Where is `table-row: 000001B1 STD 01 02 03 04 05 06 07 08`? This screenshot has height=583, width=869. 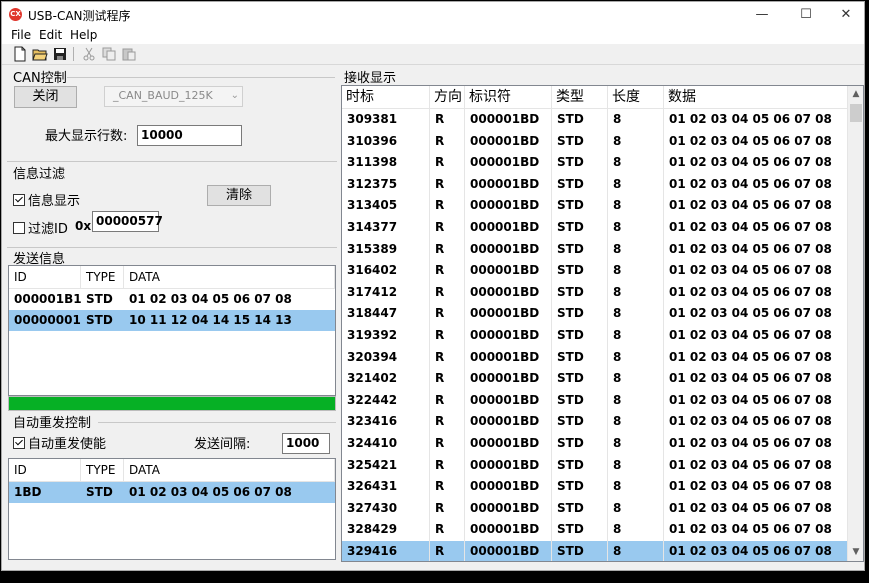 table-row: 000001B1 STD 01 02 03 04 05 06 07 08 is located at coordinates (172, 299).